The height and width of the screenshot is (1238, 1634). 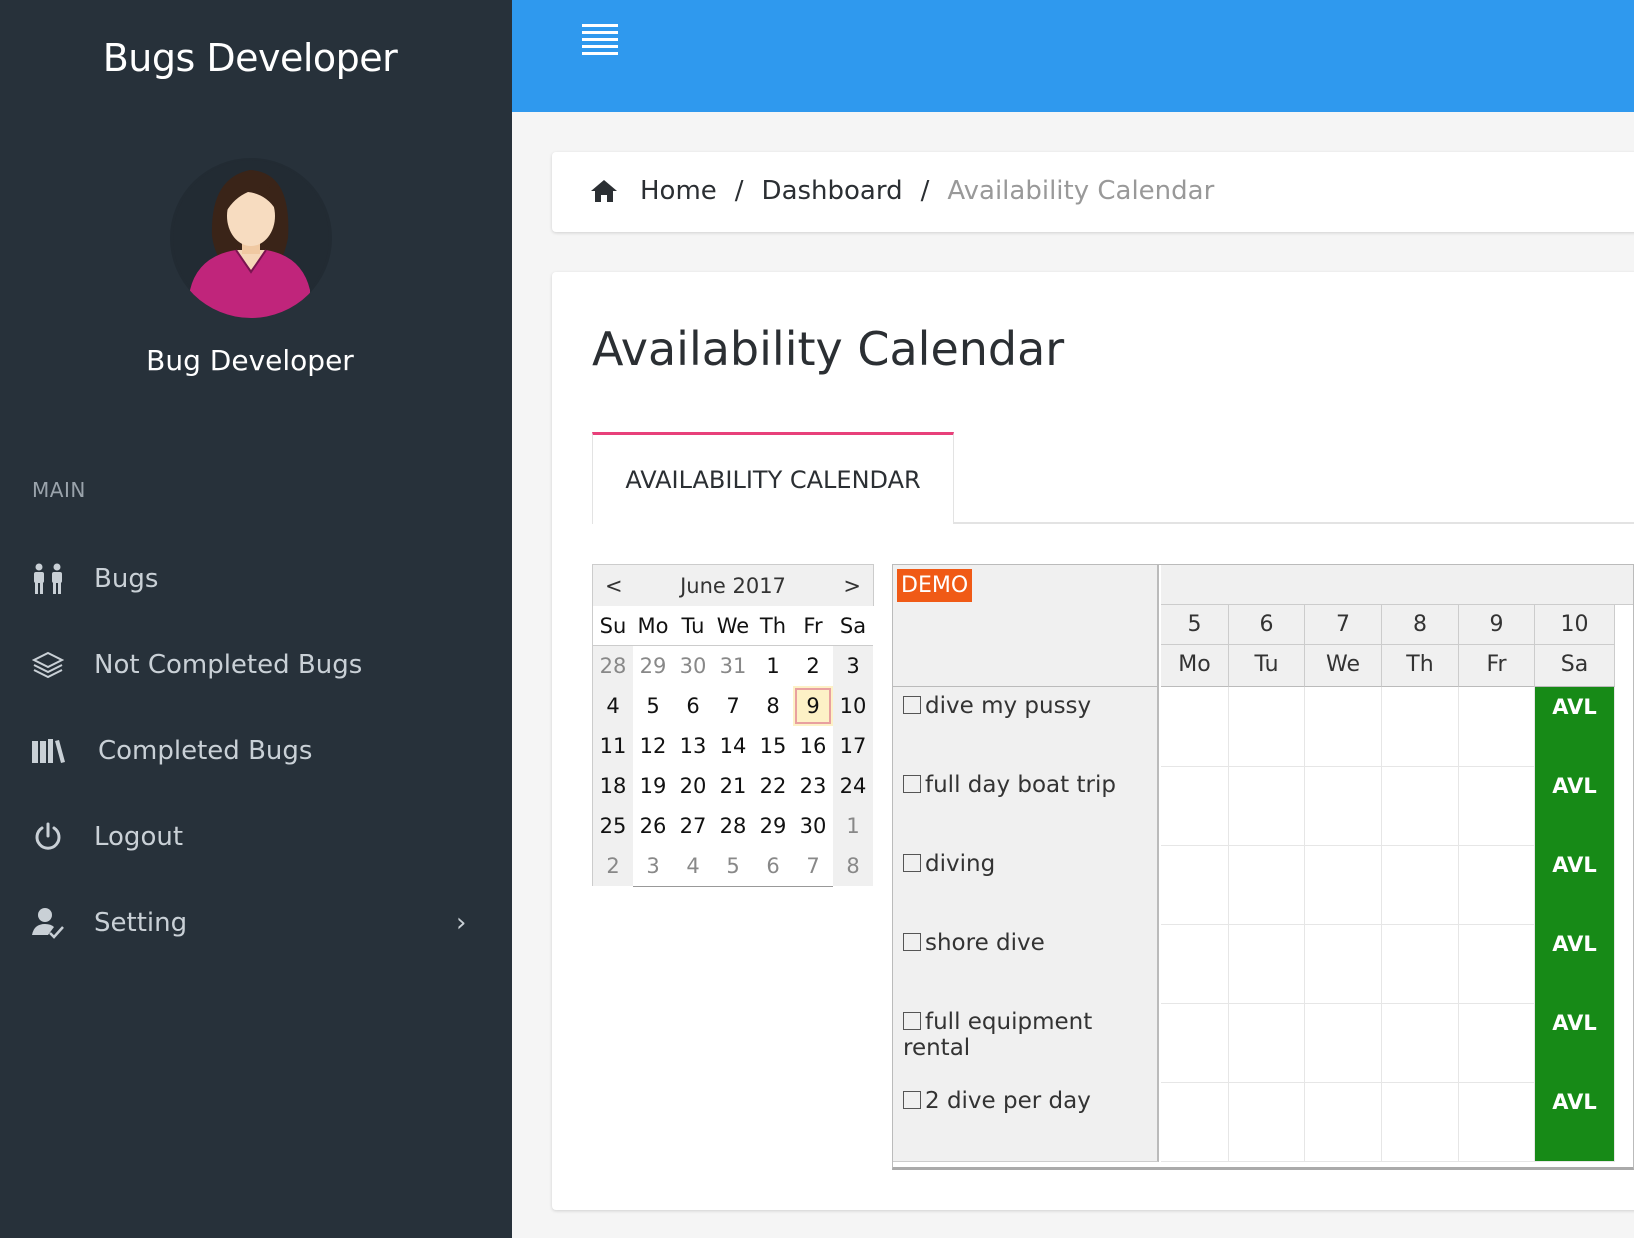 I want to click on prev-month-button: <, so click(x=614, y=586).